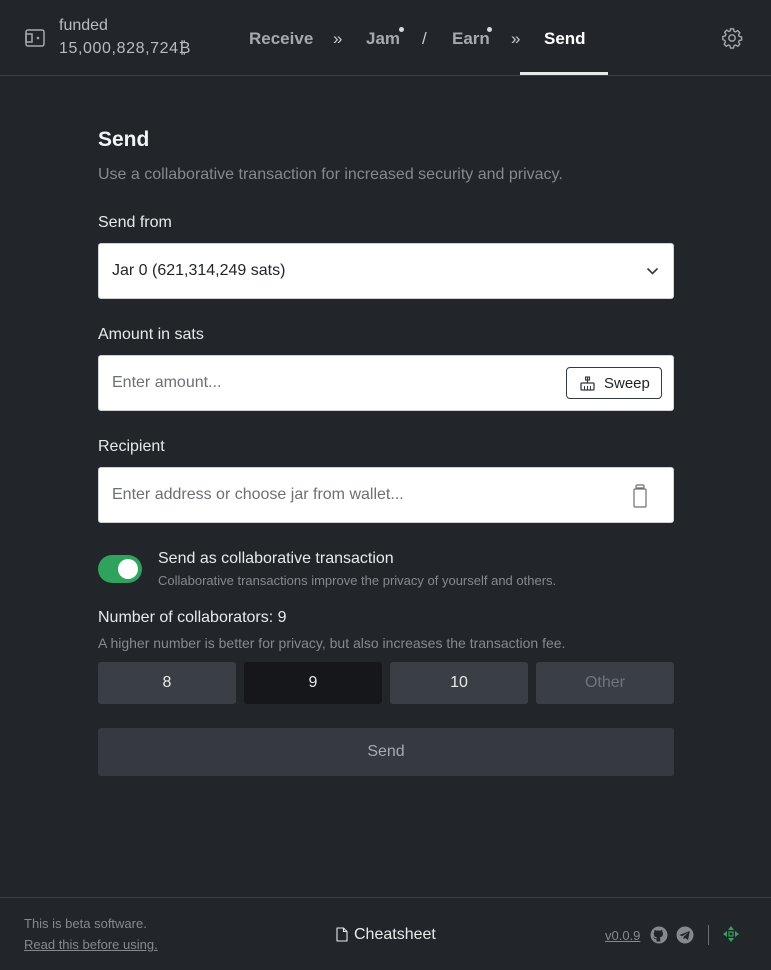 The height and width of the screenshot is (970, 771). Describe the element at coordinates (565, 39) in the screenshot. I see `nav-send: Send` at that location.